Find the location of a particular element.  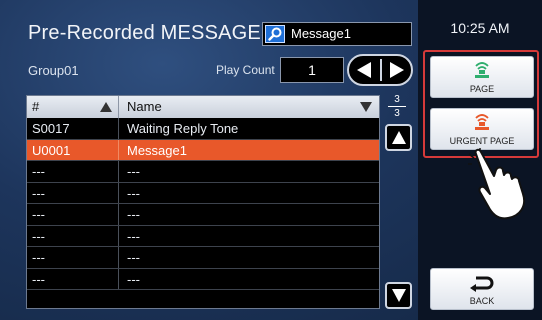

urgent-page-button: URGENT PAGE is located at coordinates (482, 129).